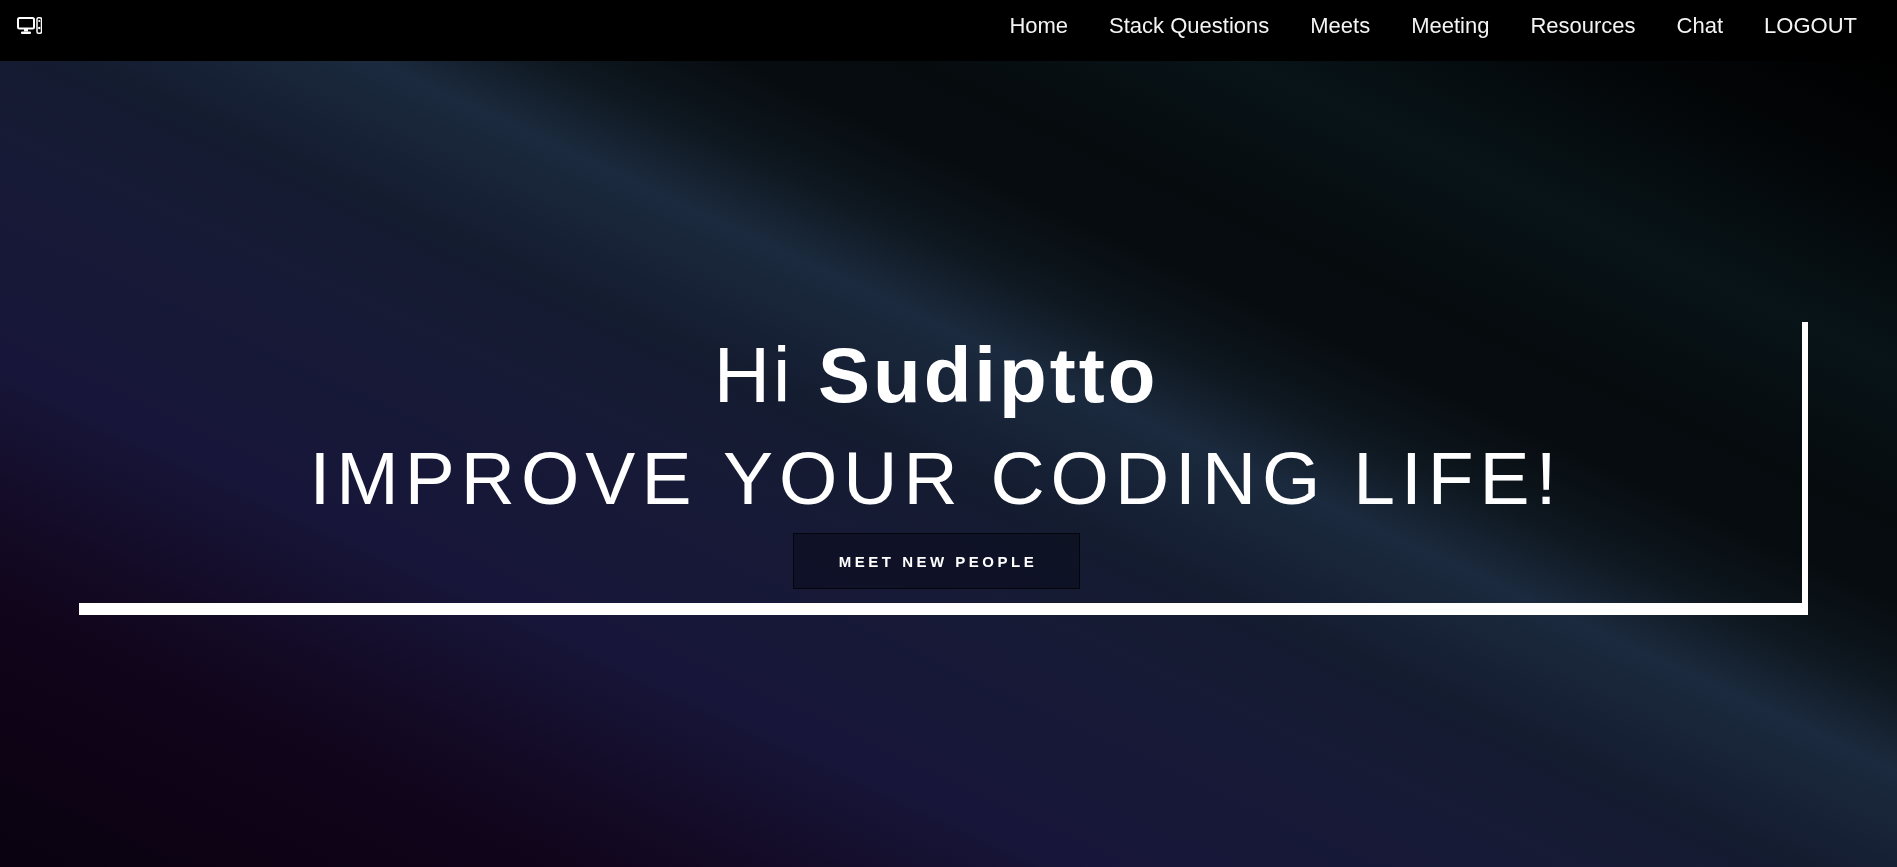 Image resolution: width=1897 pixels, height=867 pixels. Describe the element at coordinates (1039, 25) in the screenshot. I see `nav-link: Home` at that location.